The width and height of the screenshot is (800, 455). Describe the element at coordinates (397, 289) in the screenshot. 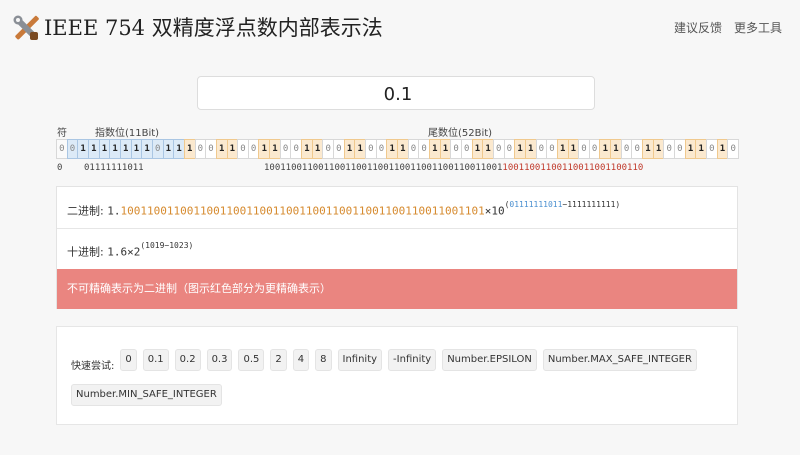

I see `precision-alert: 不可精确表示为二进制（图示红色部分为更精确表示）` at that location.